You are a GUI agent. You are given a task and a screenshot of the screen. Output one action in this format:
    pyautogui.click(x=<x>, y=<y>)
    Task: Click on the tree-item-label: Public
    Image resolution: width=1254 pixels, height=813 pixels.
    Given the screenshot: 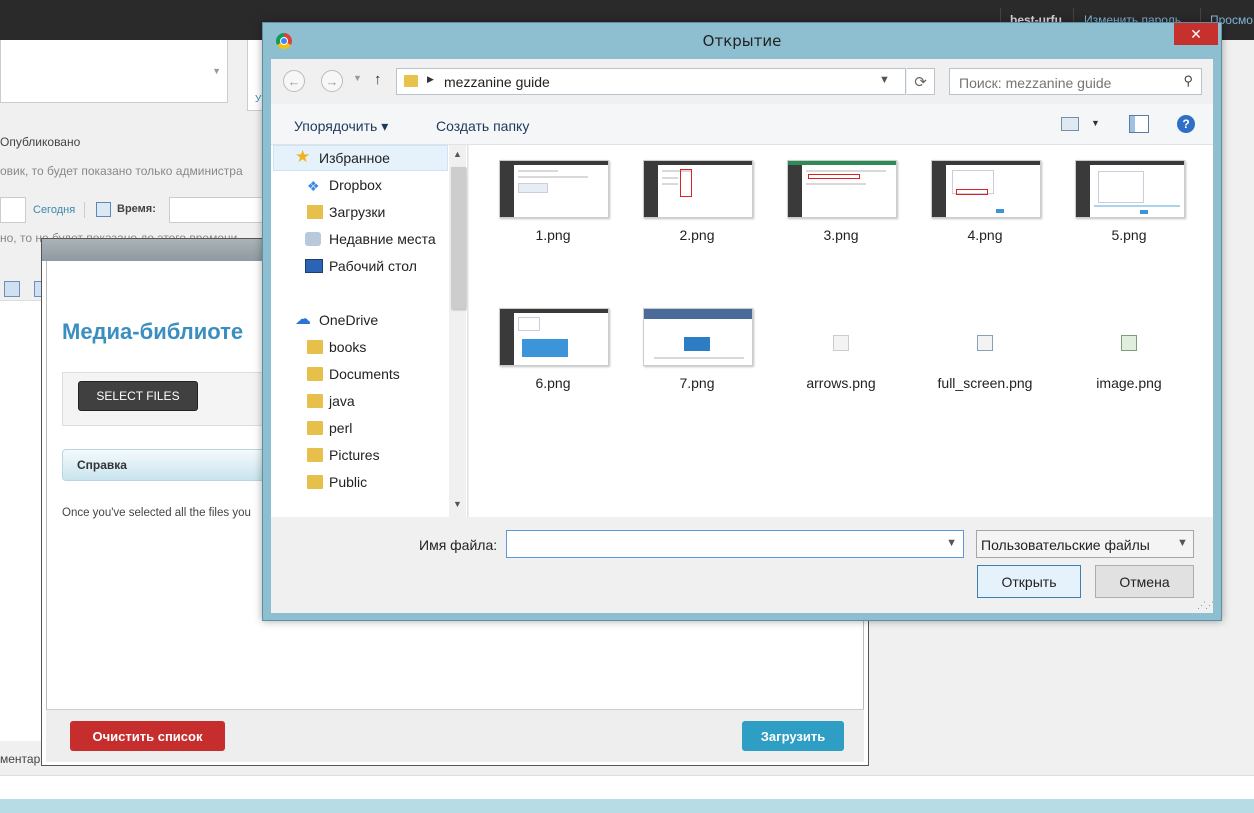 What is the action you would take?
    pyautogui.click(x=348, y=482)
    